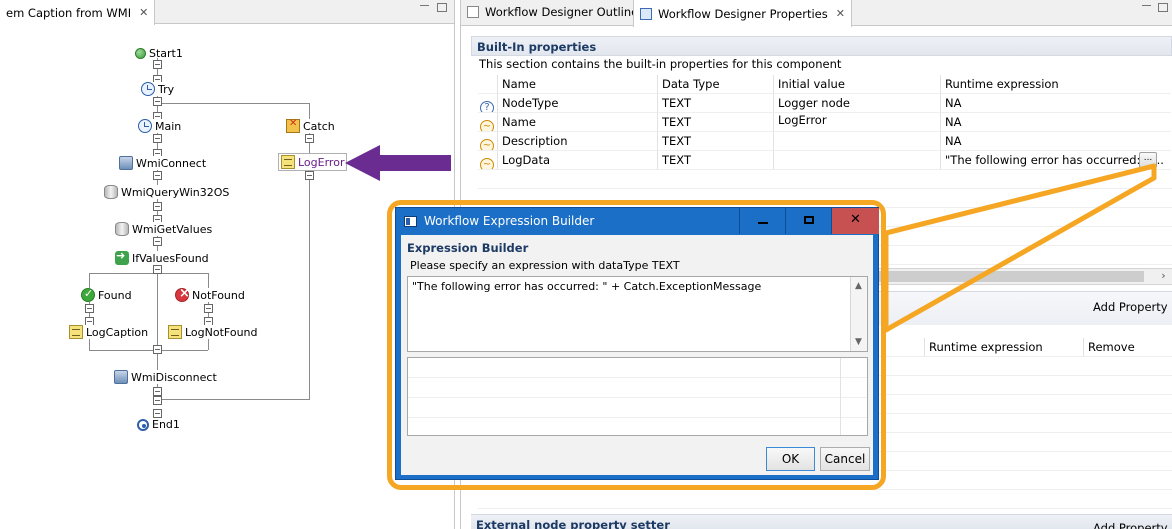  Describe the element at coordinates (1020, 248) in the screenshot. I see `callout-connector` at that location.